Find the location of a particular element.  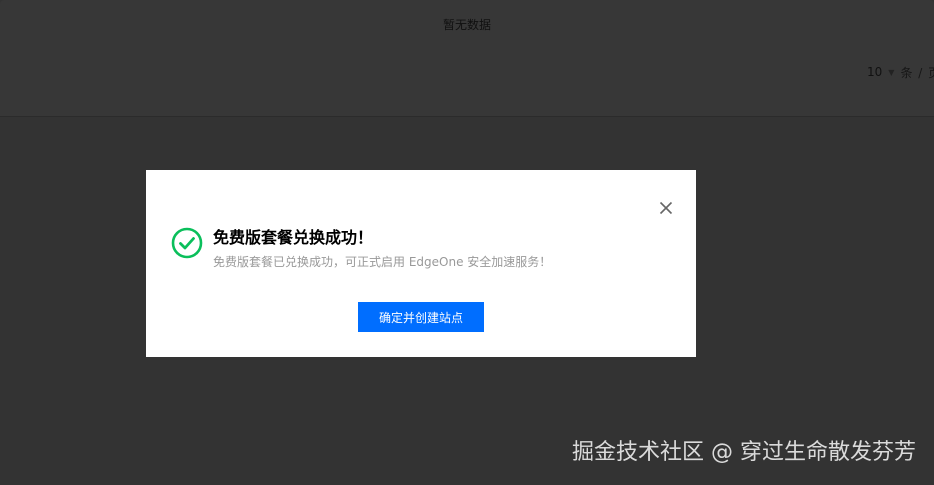

dialog-title: 免费版套餐兑换成功！ is located at coordinates (293, 237).